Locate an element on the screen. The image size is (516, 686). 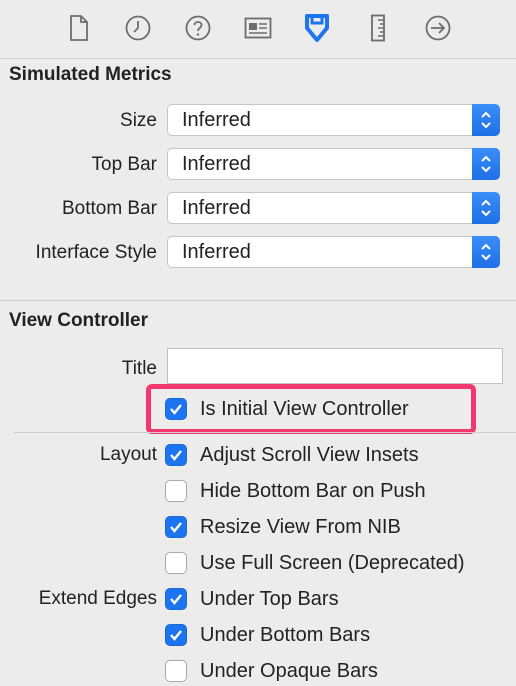
inspector-toolbar is located at coordinates (258, 29).